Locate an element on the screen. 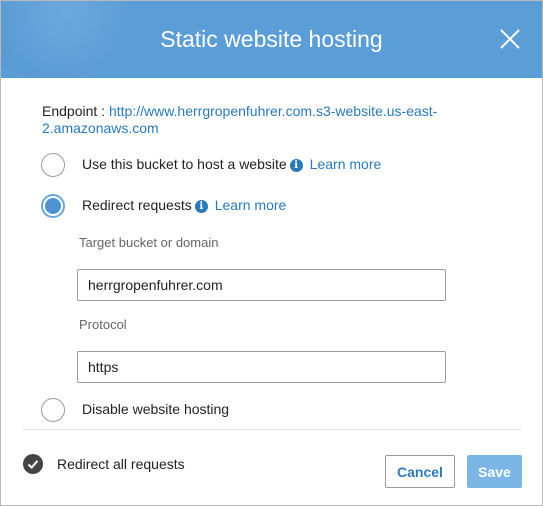  target-bucket-label: Target bucket or domain is located at coordinates (149, 242).